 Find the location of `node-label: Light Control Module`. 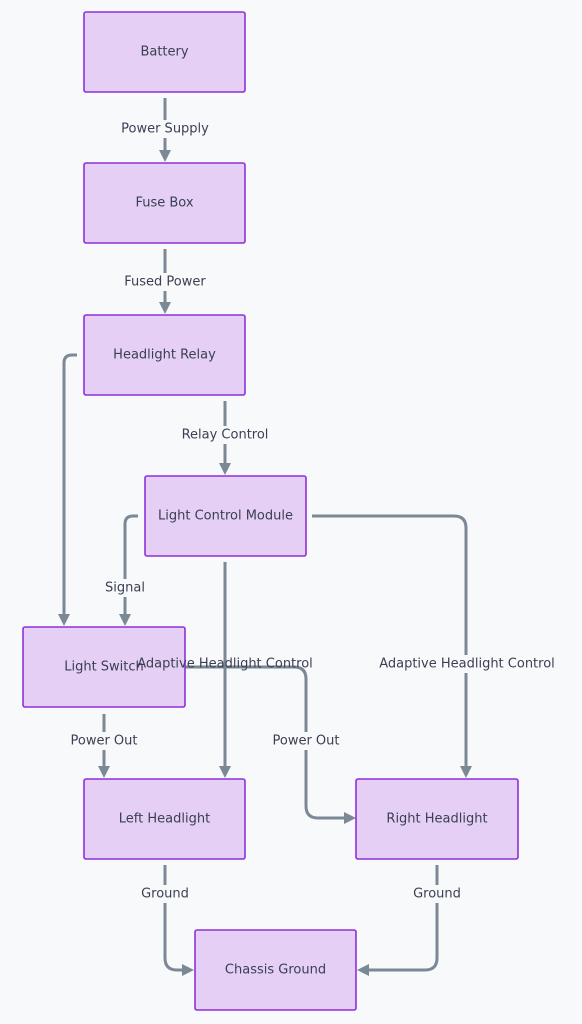

node-label: Light Control Module is located at coordinates (225, 516).